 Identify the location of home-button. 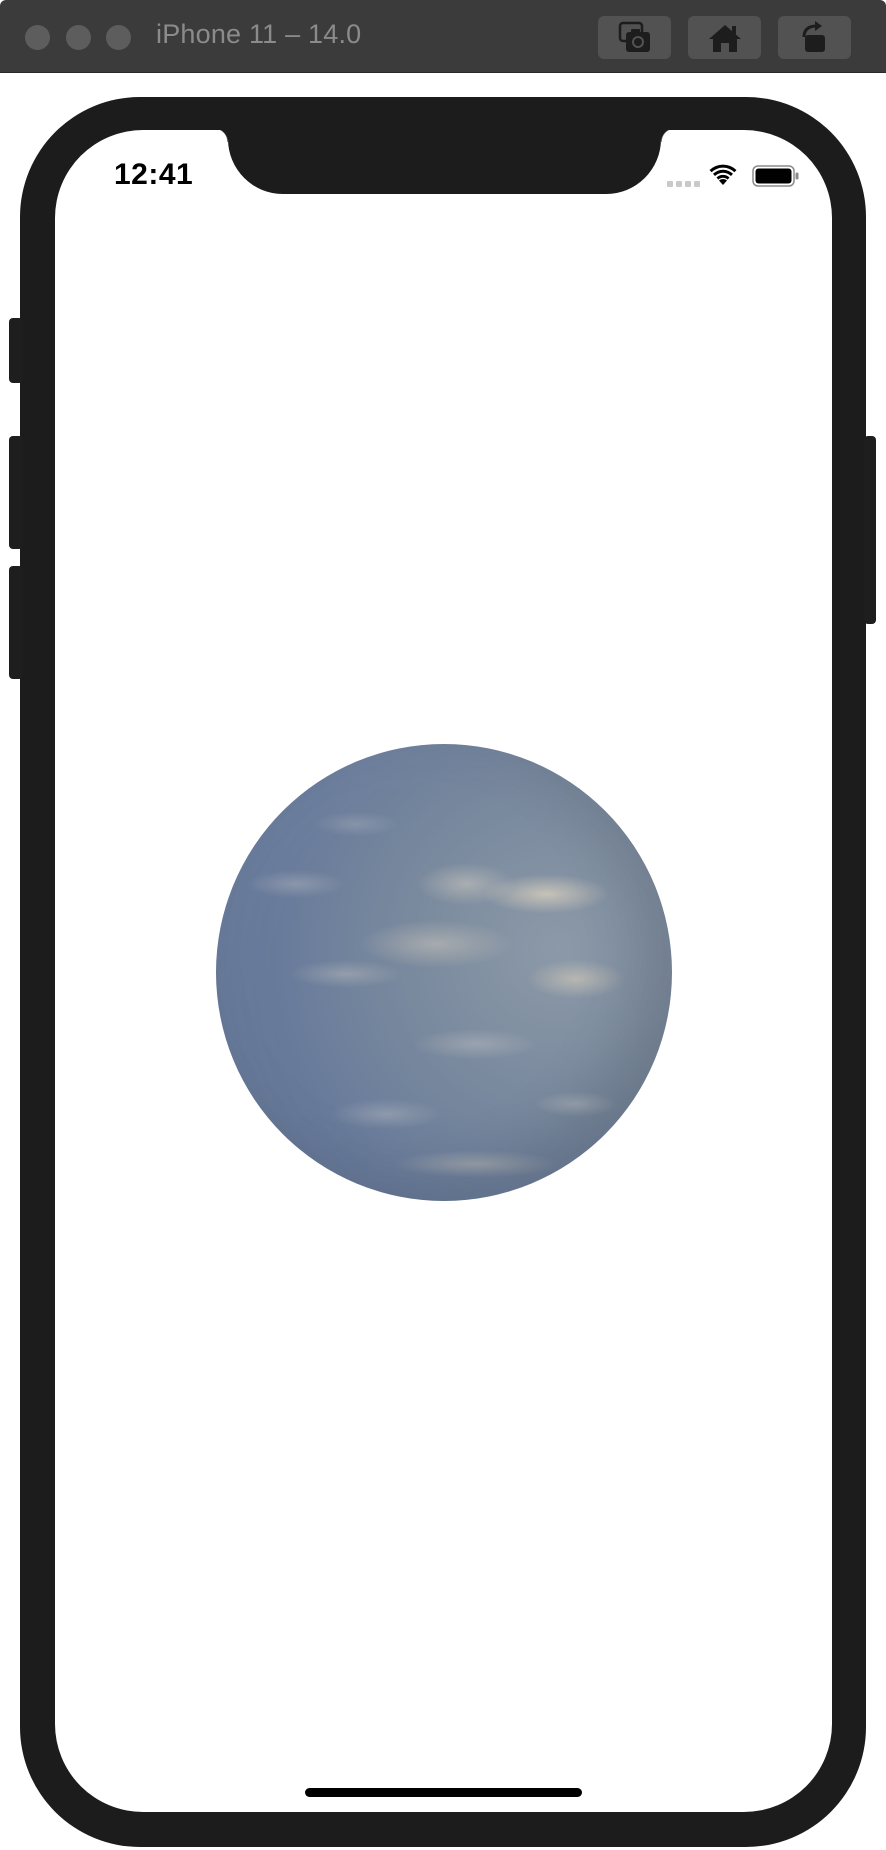
(724, 37).